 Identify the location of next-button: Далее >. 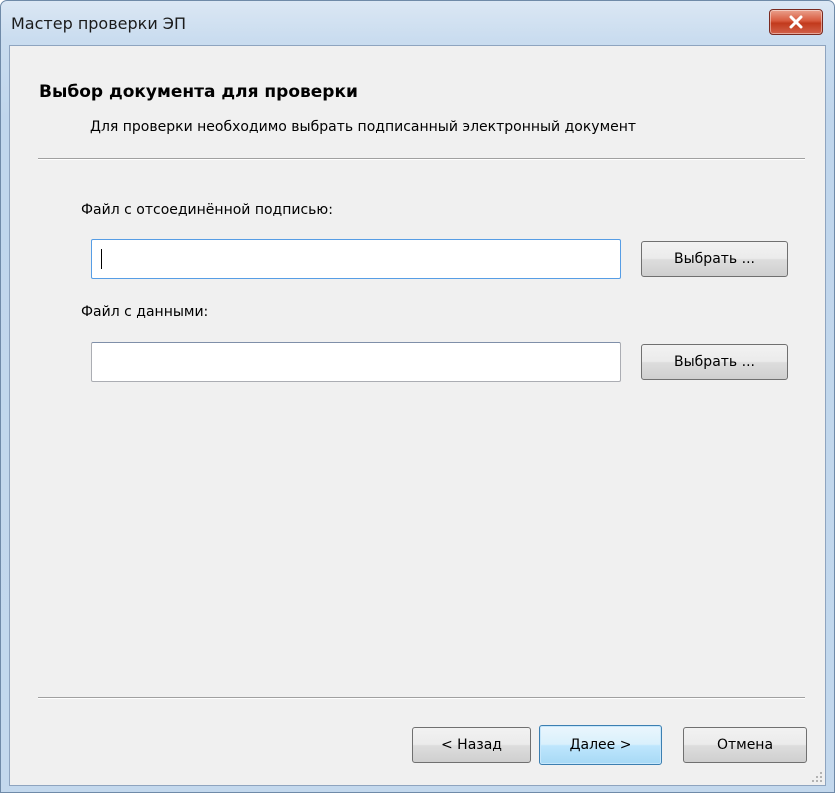
(600, 745).